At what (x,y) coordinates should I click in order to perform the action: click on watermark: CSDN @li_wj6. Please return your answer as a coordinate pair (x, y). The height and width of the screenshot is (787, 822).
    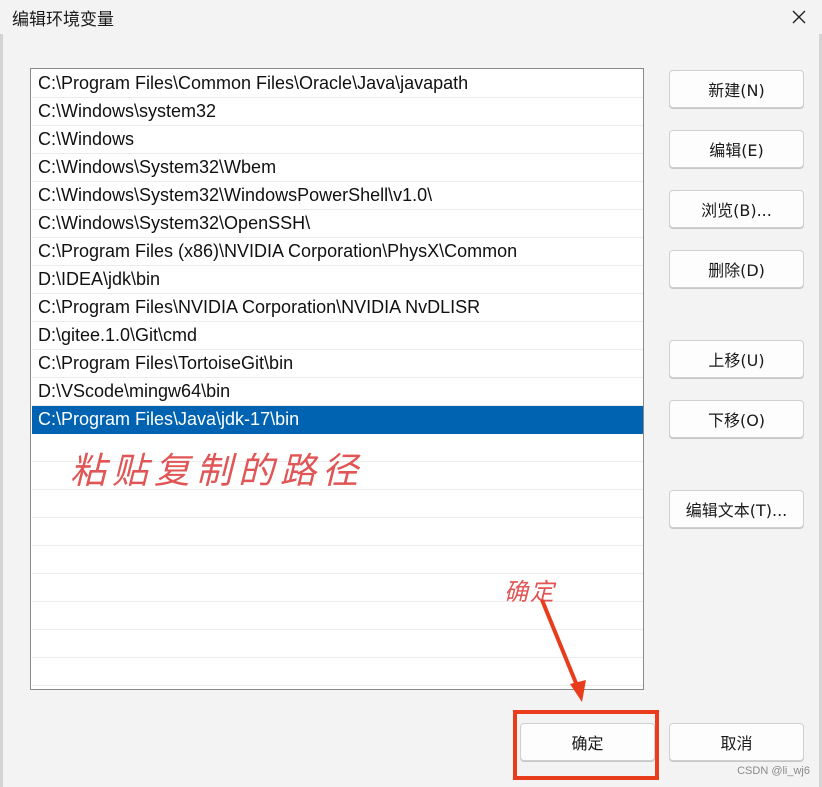
    Looking at the image, I should click on (773, 771).